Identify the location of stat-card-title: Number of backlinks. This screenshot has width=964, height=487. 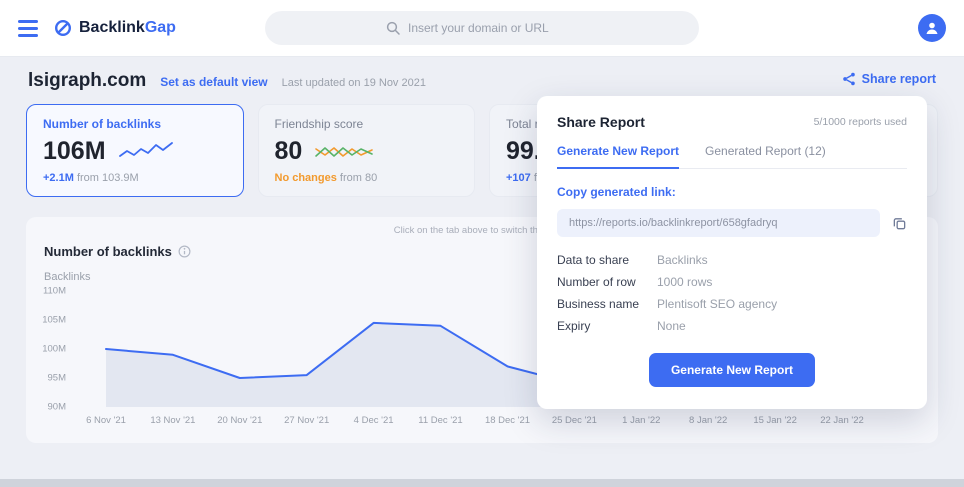
(102, 124).